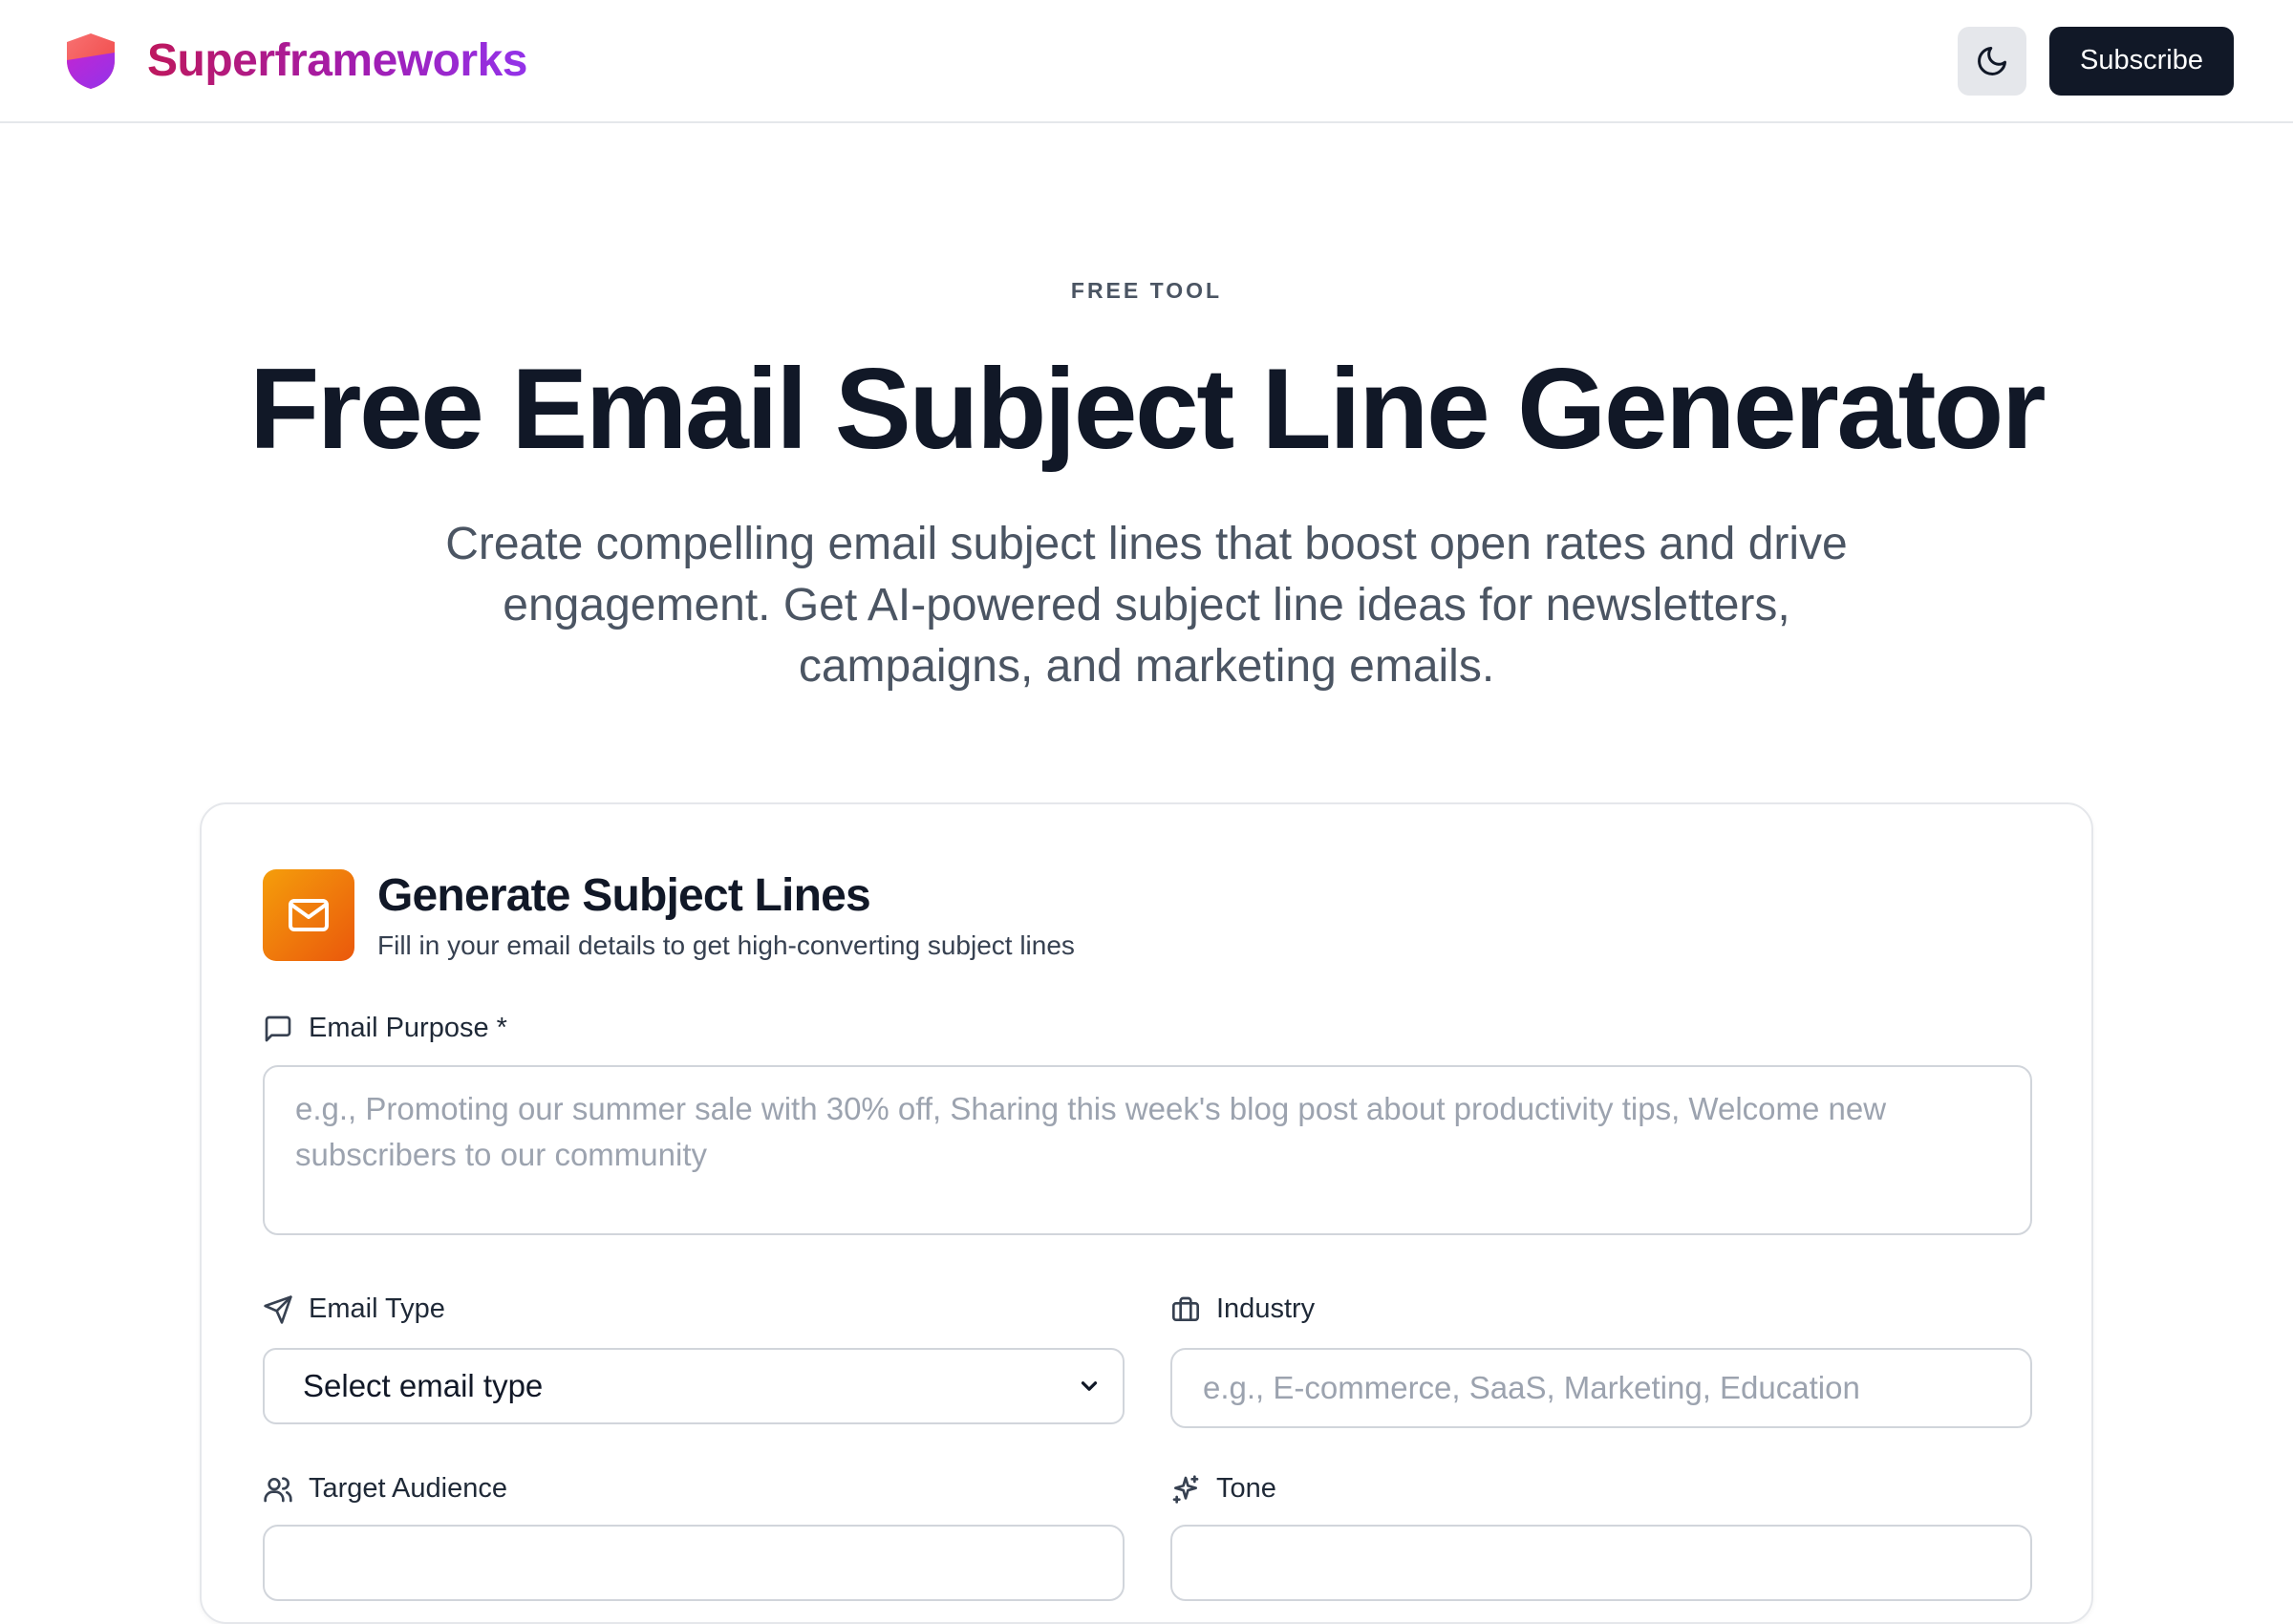  I want to click on email-type-label: Email Type, so click(354, 1309).